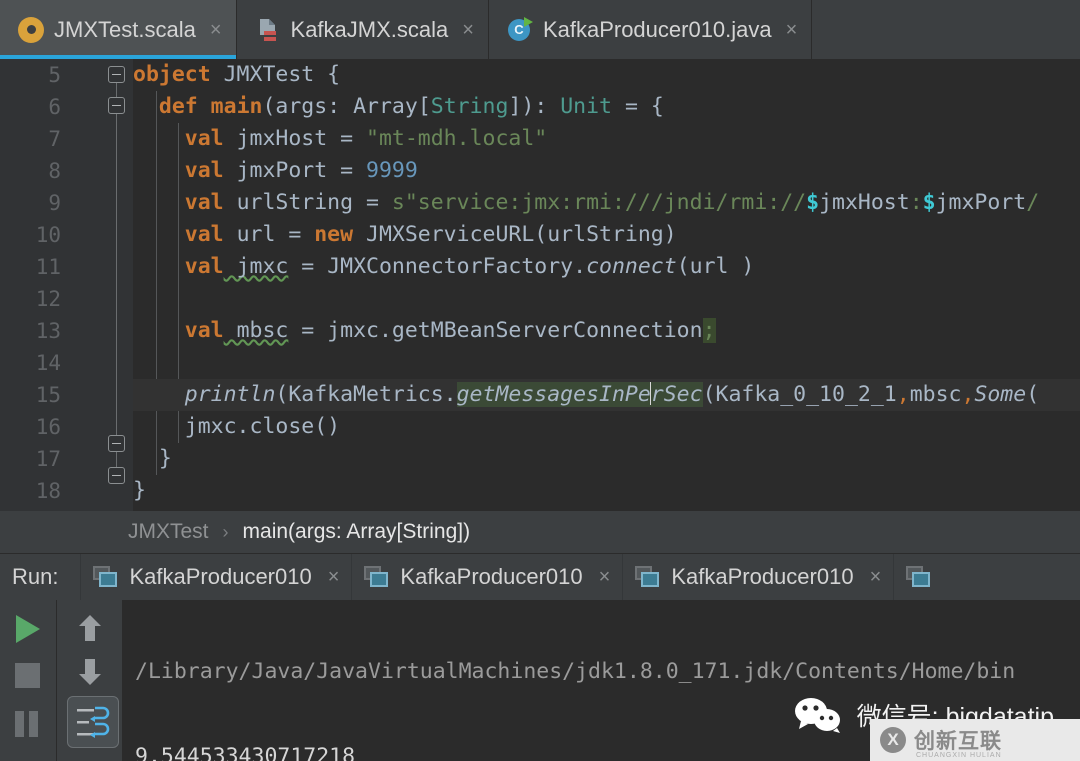  What do you see at coordinates (256, 266) in the screenshot?
I see `identifier-jmxc: jmxc` at bounding box center [256, 266].